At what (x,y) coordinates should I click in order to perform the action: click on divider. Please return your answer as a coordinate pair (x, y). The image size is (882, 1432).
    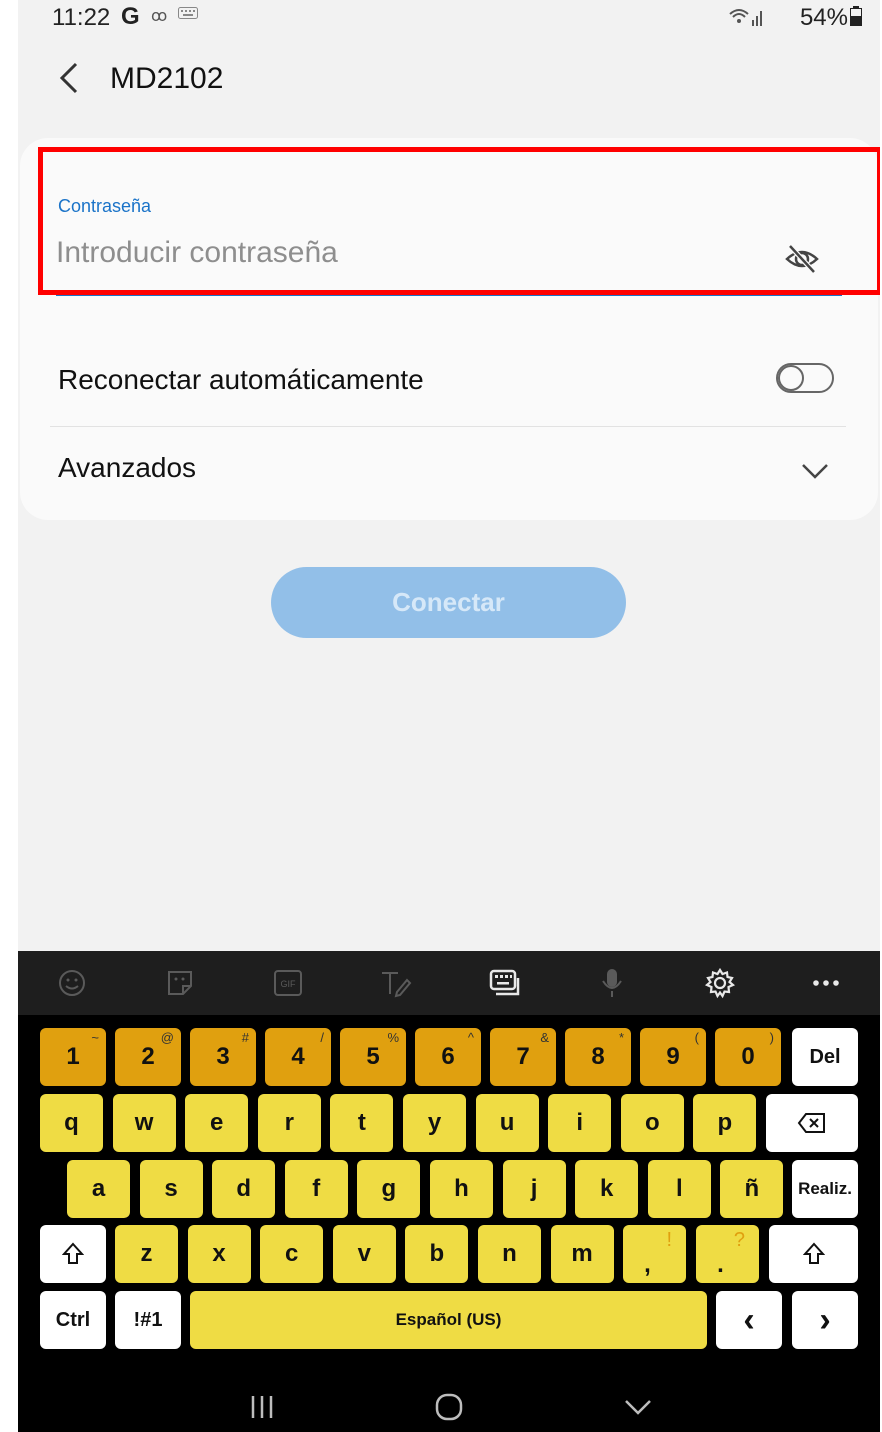
    Looking at the image, I should click on (448, 426).